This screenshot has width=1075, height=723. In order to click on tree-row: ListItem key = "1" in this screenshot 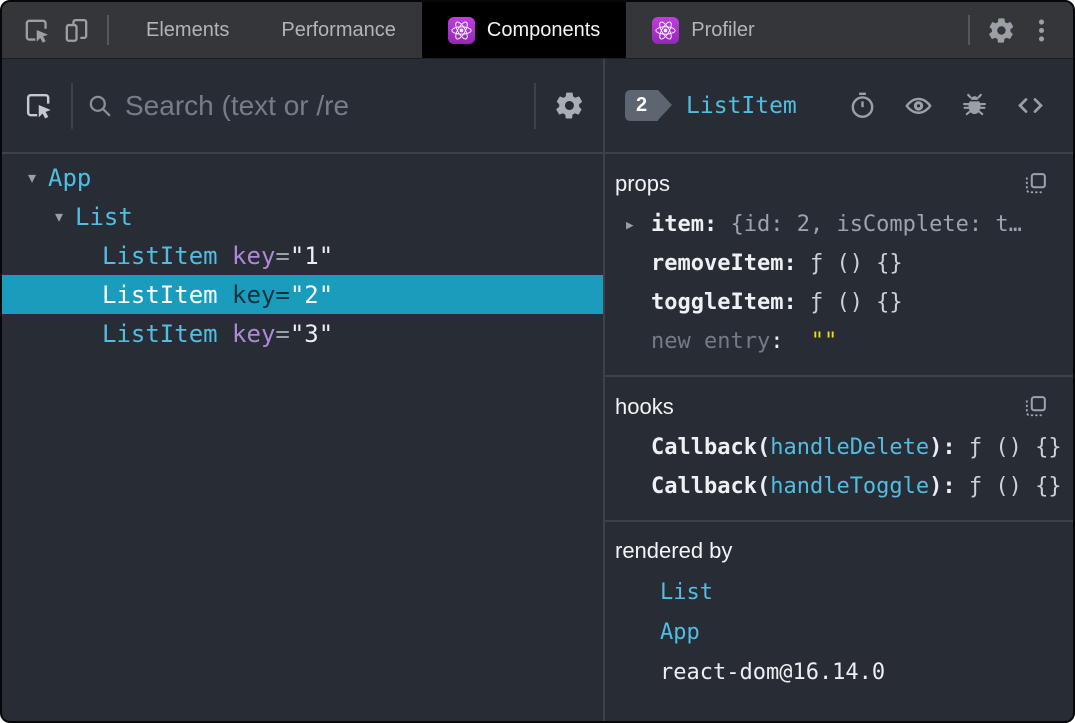, I will do `click(302, 255)`.